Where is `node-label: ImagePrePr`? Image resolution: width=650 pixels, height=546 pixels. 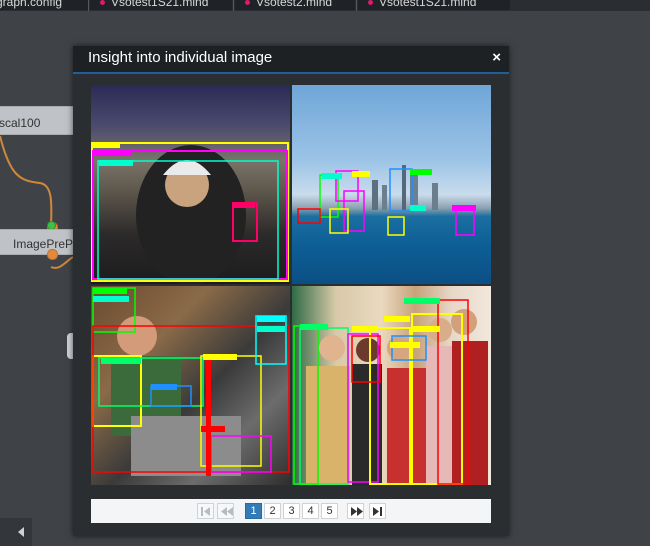 node-label: ImagePrePr is located at coordinates (45, 244).